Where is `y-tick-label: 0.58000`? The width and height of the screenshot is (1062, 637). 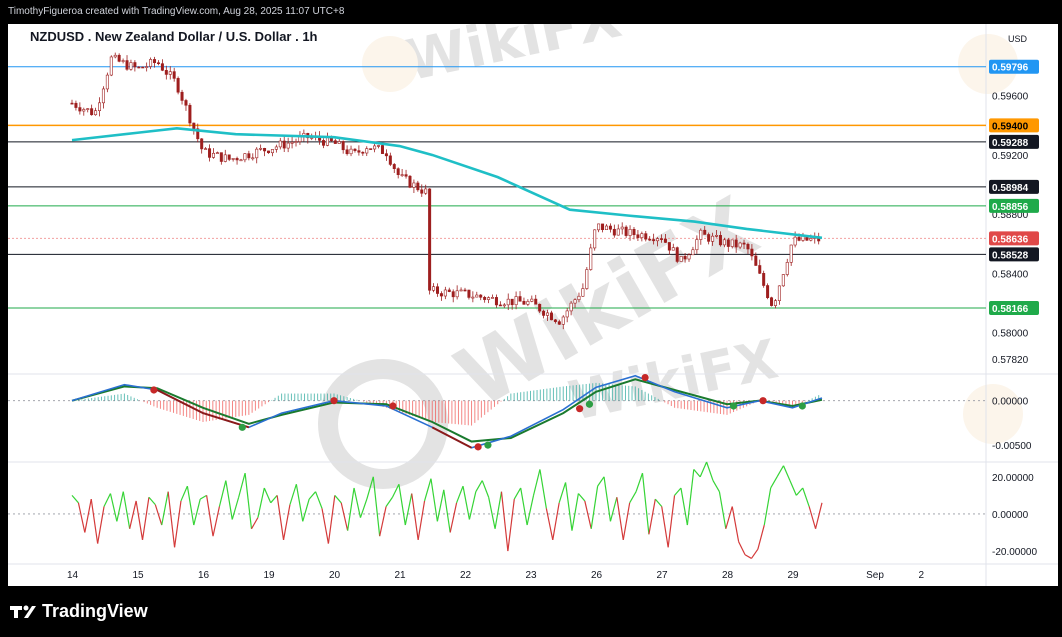 y-tick-label: 0.58000 is located at coordinates (1010, 334).